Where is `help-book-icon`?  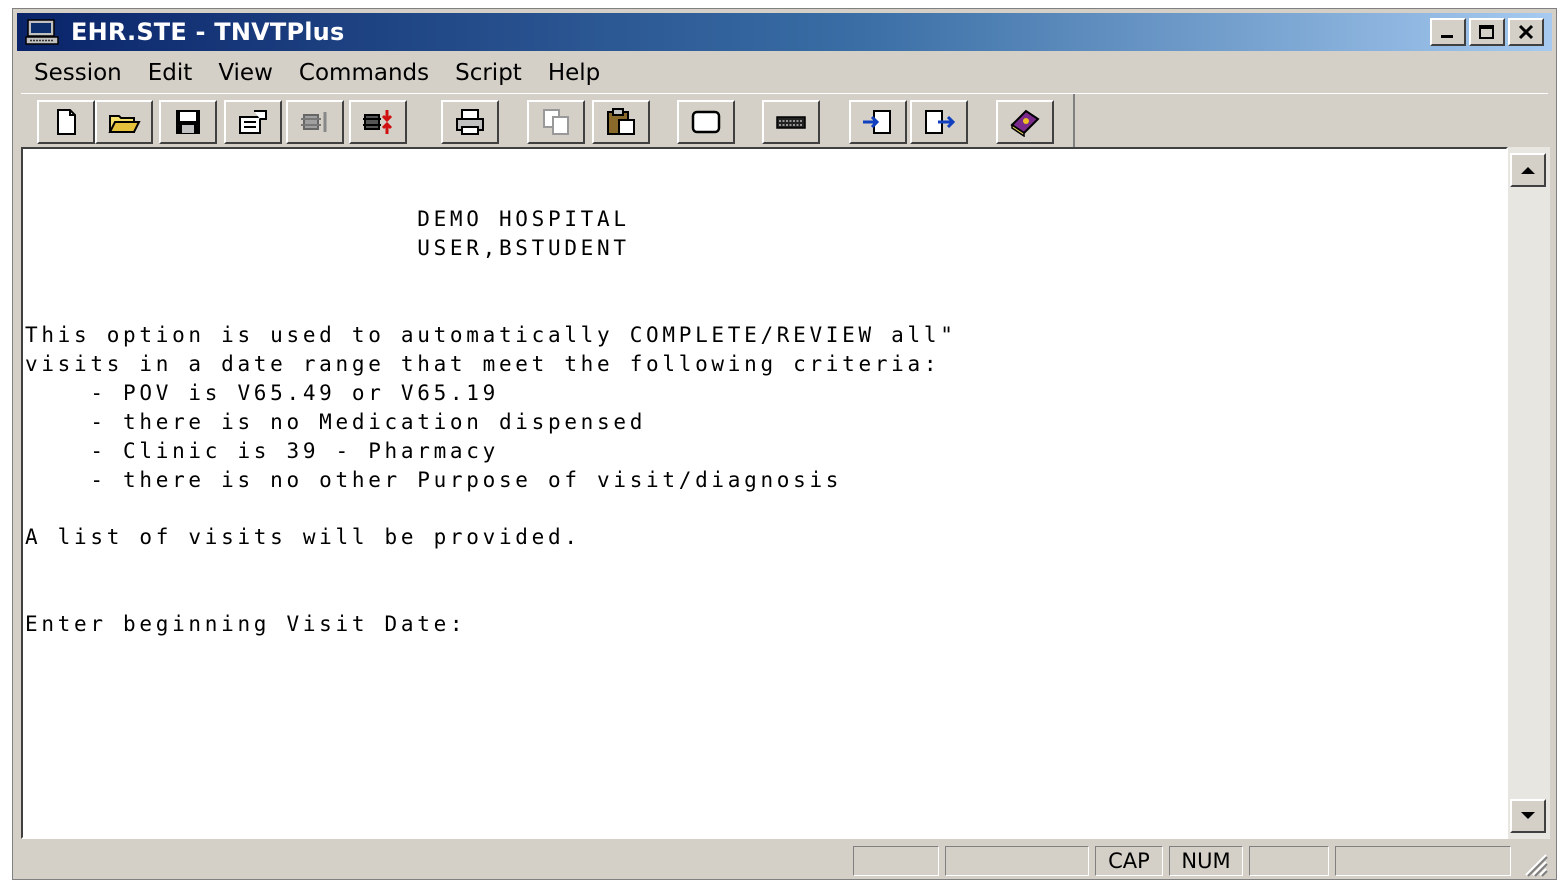
help-book-icon is located at coordinates (1025, 123).